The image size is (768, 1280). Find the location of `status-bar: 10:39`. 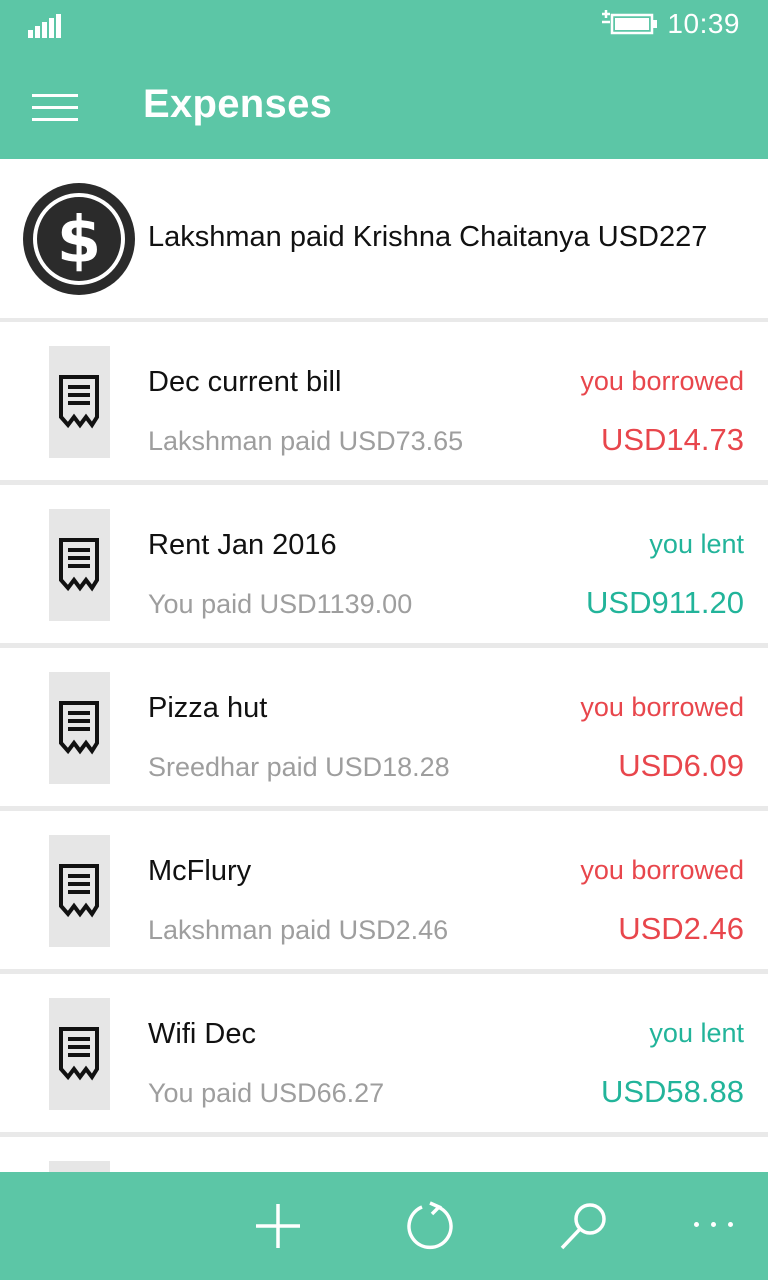

status-bar: 10:39 is located at coordinates (384, 26).